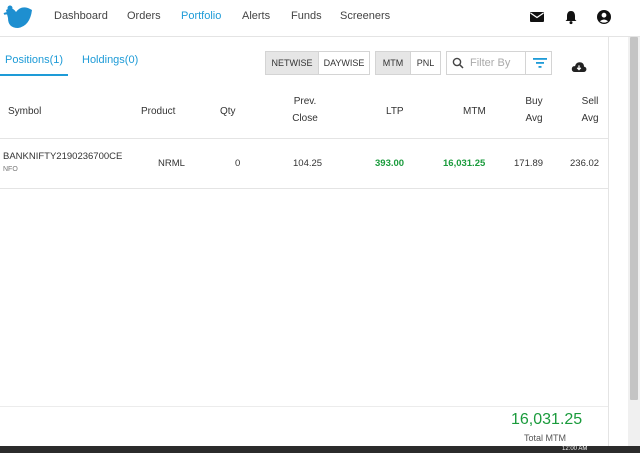 This screenshot has height=453, width=640. I want to click on cell-ltp: 393.00, so click(390, 163).